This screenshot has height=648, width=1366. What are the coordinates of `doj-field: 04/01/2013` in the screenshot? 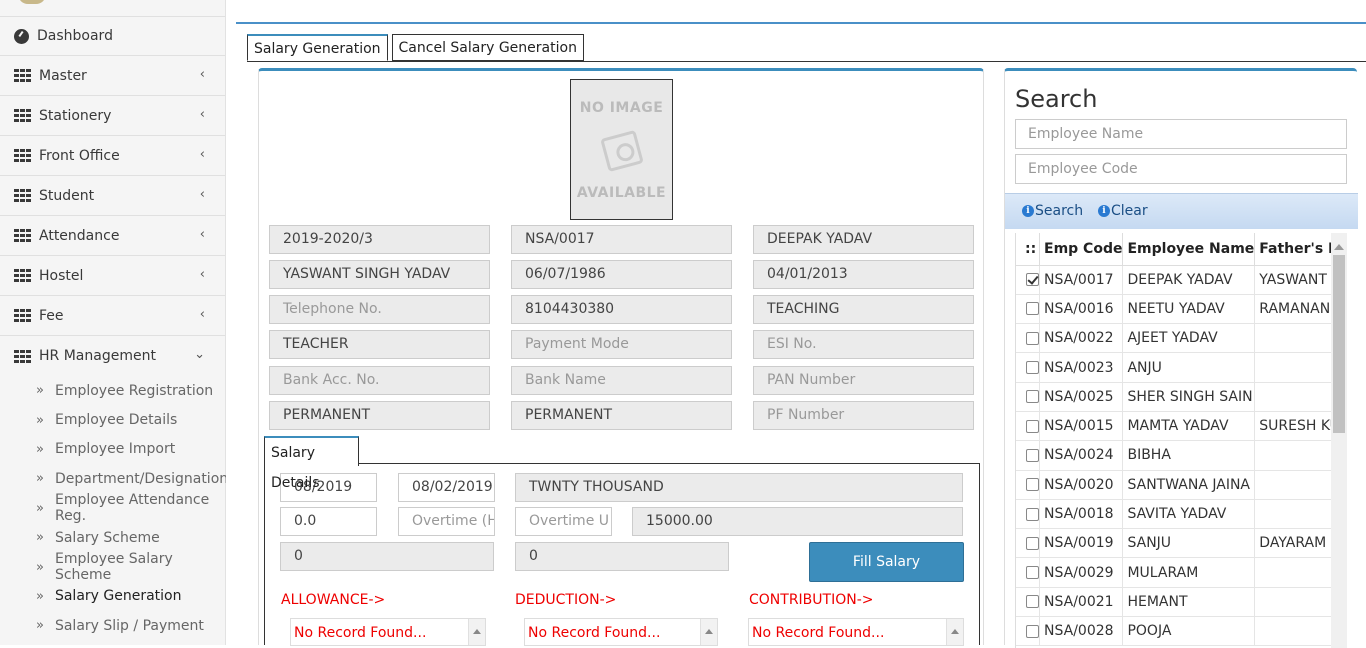 It's located at (863, 274).